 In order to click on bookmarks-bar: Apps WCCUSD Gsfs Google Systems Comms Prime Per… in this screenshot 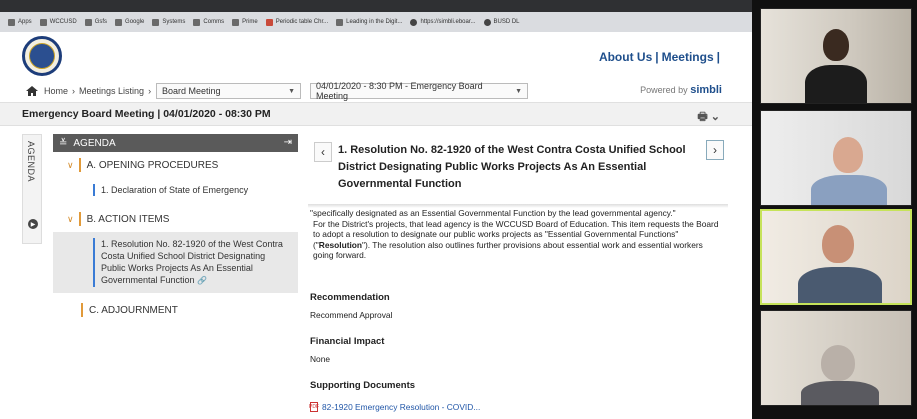, I will do `click(376, 22)`.